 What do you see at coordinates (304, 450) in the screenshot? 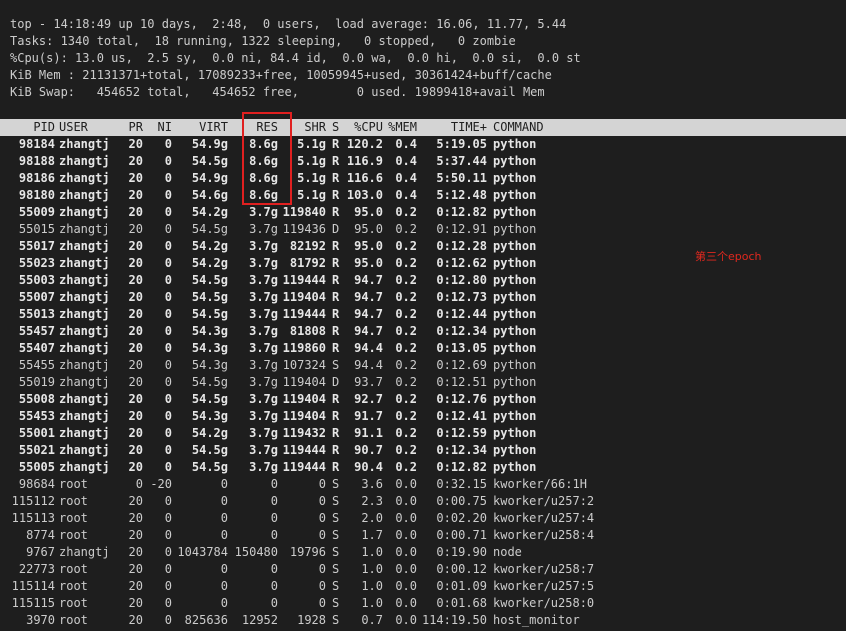
I see `cell-shr: 119444` at bounding box center [304, 450].